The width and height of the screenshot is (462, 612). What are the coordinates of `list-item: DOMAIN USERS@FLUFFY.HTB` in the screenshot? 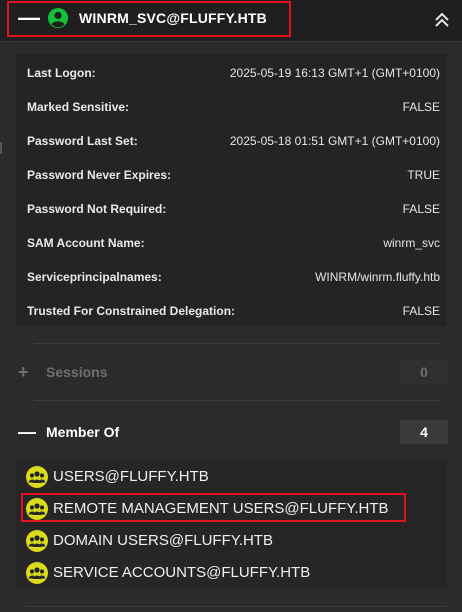 It's located at (231, 540).